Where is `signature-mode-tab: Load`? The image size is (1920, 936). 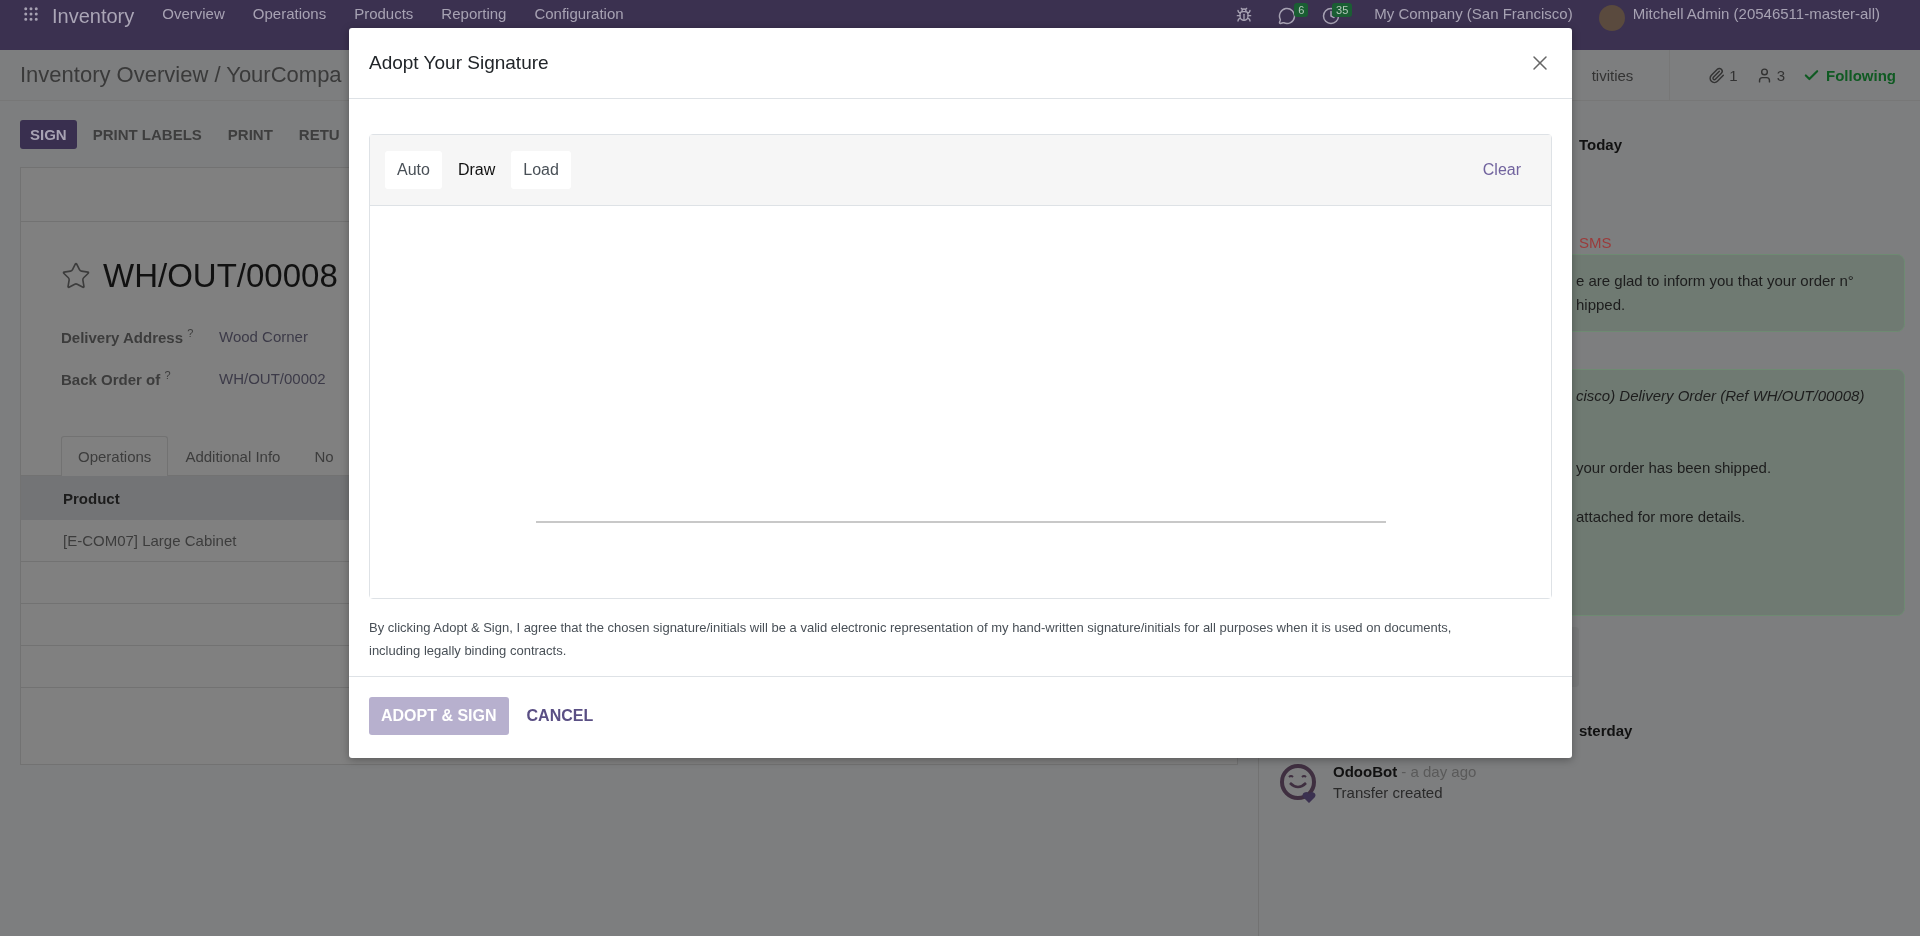
signature-mode-tab: Load is located at coordinates (541, 170).